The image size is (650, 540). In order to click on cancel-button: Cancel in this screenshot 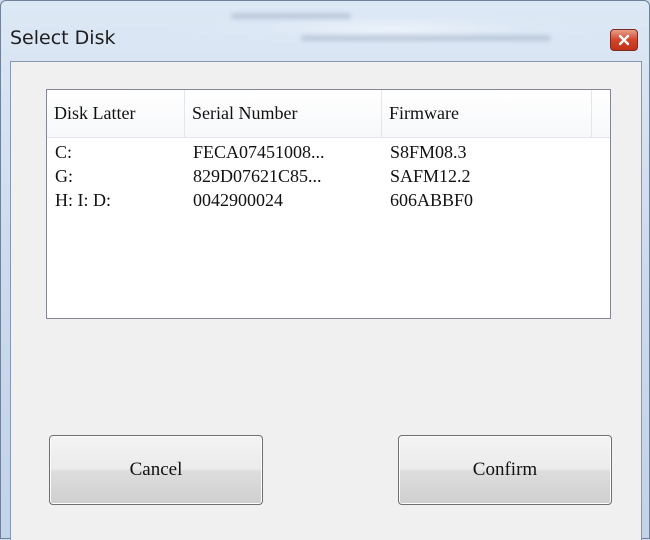, I will do `click(156, 470)`.